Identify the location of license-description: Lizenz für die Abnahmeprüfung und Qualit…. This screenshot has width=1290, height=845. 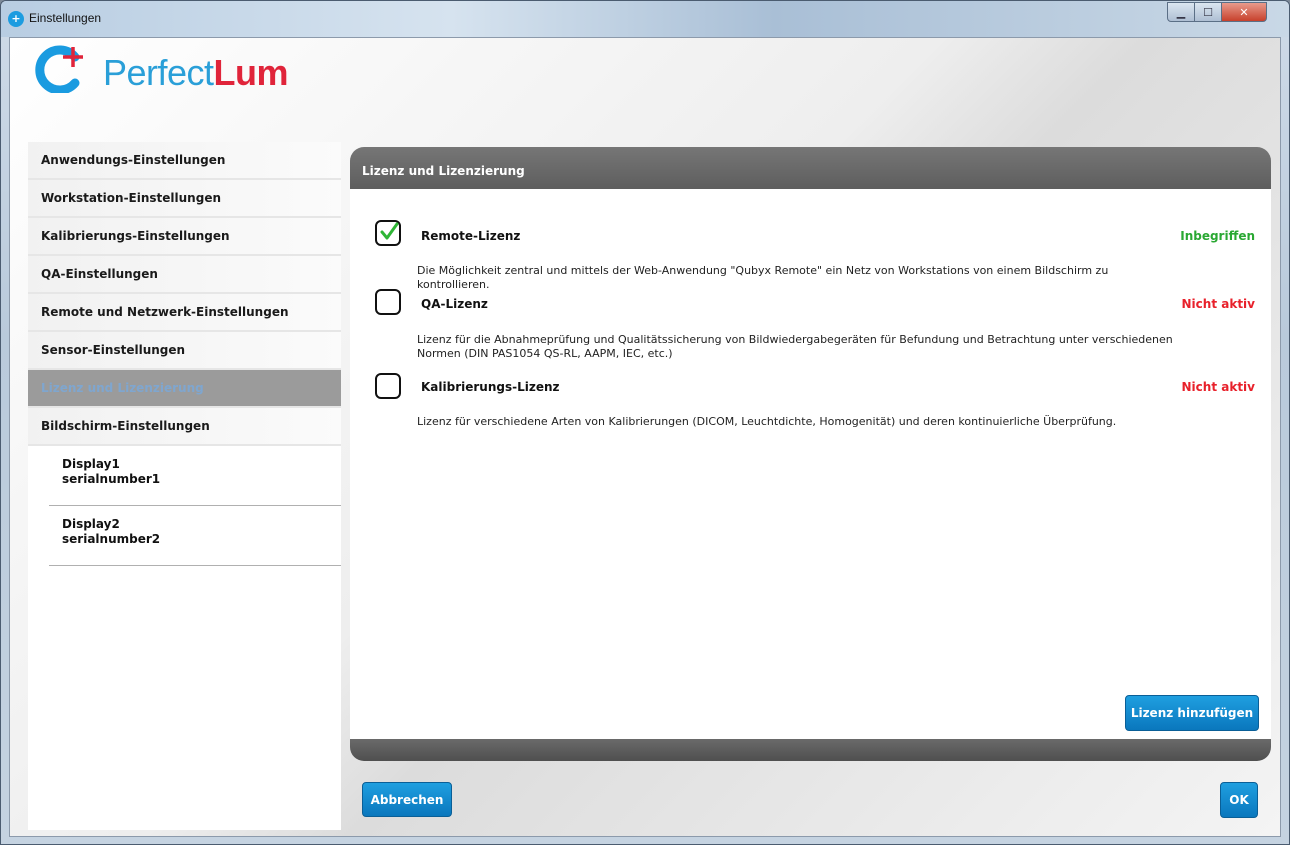
(795, 346).